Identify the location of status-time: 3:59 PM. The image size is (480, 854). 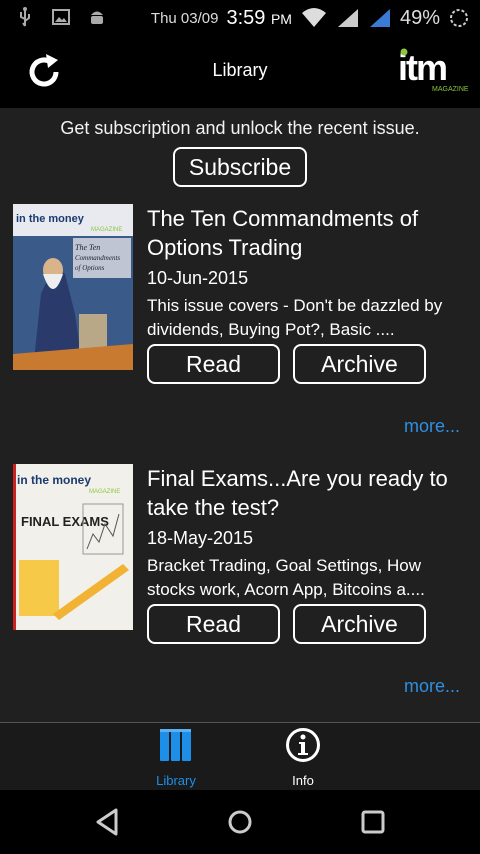
(259, 17).